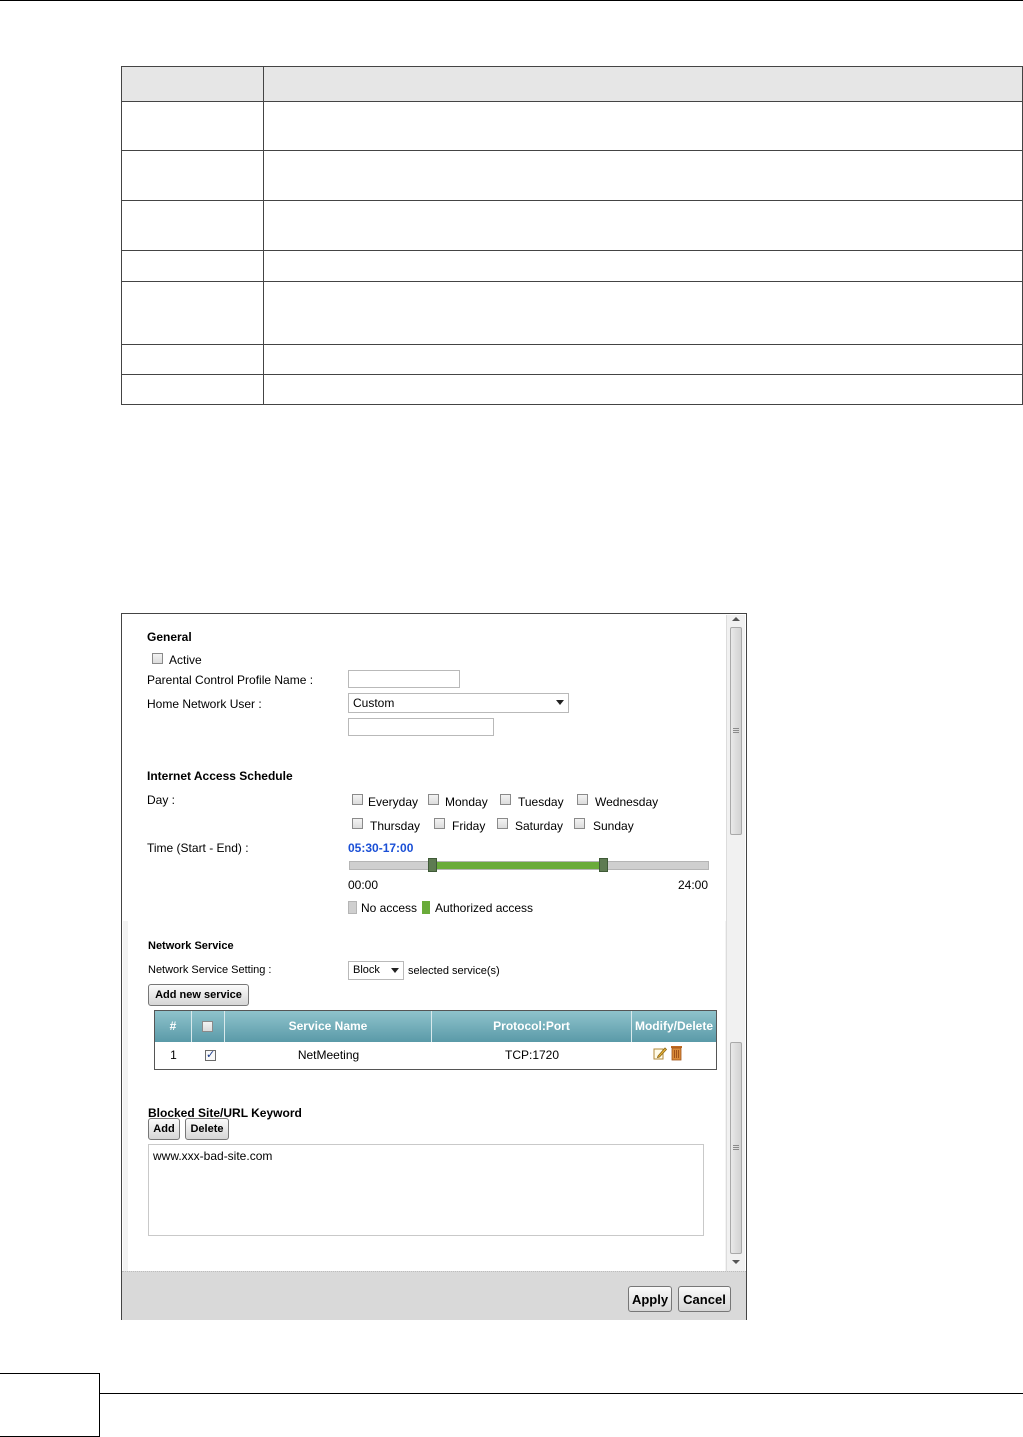 Image resolution: width=1023 pixels, height=1437 pixels. Describe the element at coordinates (191, 946) in the screenshot. I see `network-service-title: Network Service` at that location.